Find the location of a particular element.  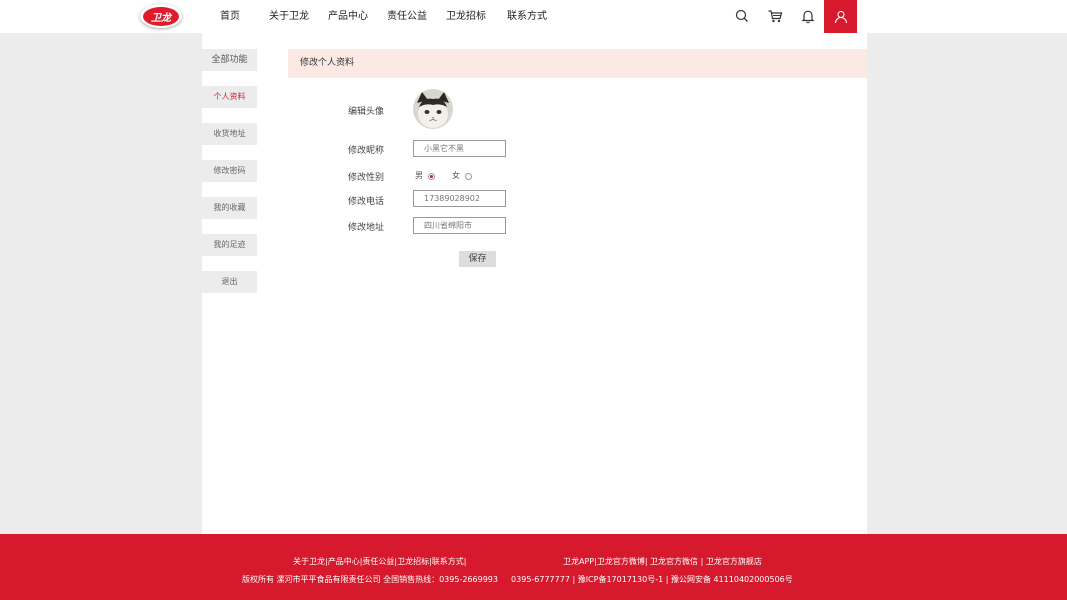

sidebar-item-address: 收货地址 is located at coordinates (229, 134).